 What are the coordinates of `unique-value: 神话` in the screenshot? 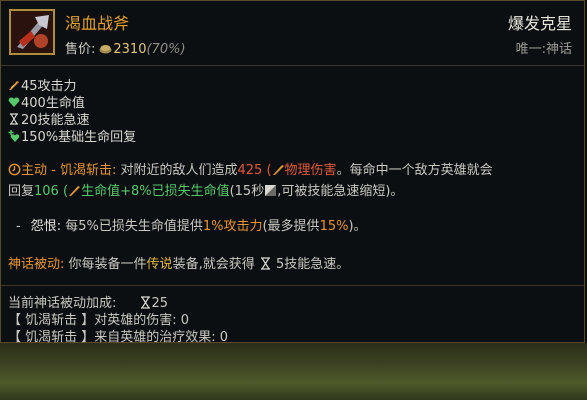 It's located at (558, 49).